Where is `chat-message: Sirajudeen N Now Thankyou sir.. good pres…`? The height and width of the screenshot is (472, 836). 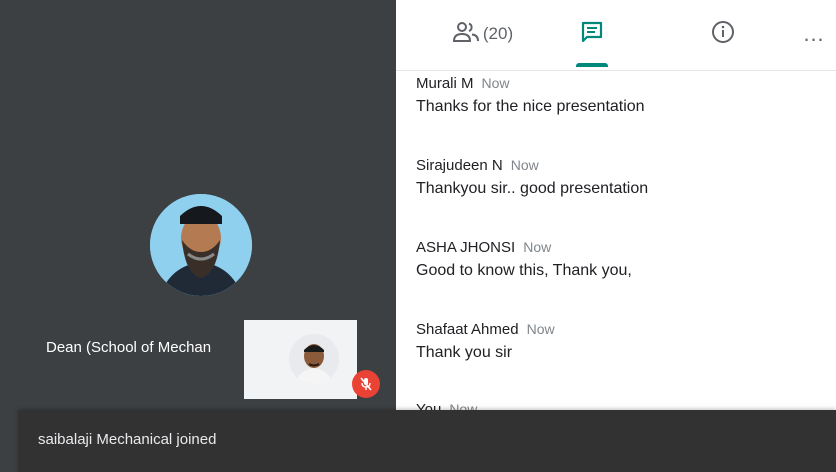 chat-message: Sirajudeen N Now Thankyou sir.. good pres… is located at coordinates (616, 177).